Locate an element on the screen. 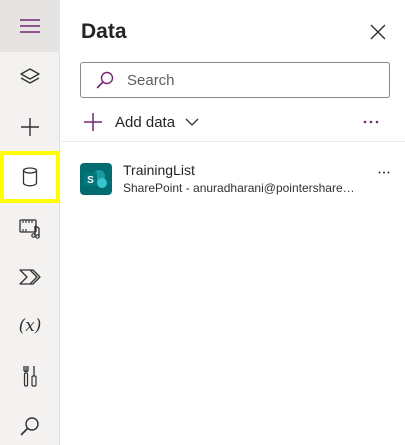  left-nav-rail: (x) is located at coordinates (30, 222).